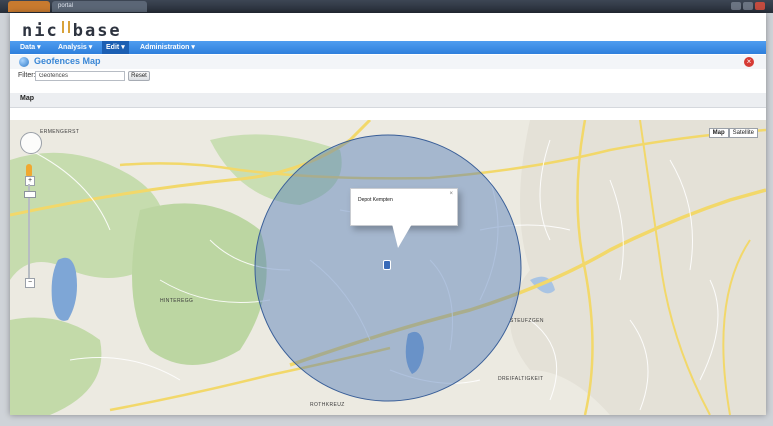 Image resolution: width=773 pixels, height=426 pixels. What do you see at coordinates (31, 143) in the screenshot?
I see `pan-control-icon` at bounding box center [31, 143].